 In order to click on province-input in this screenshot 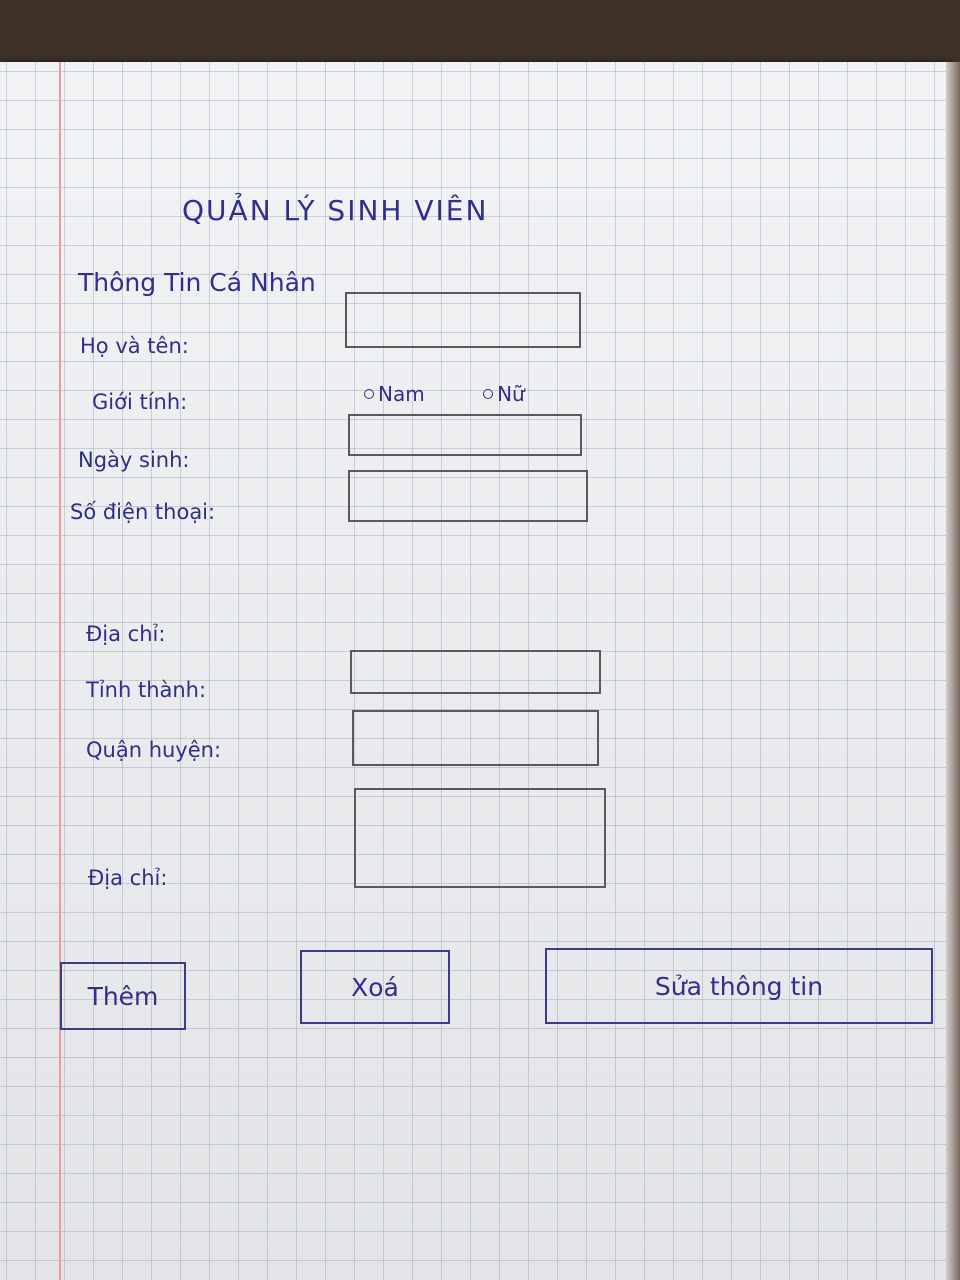, I will do `click(475, 672)`.